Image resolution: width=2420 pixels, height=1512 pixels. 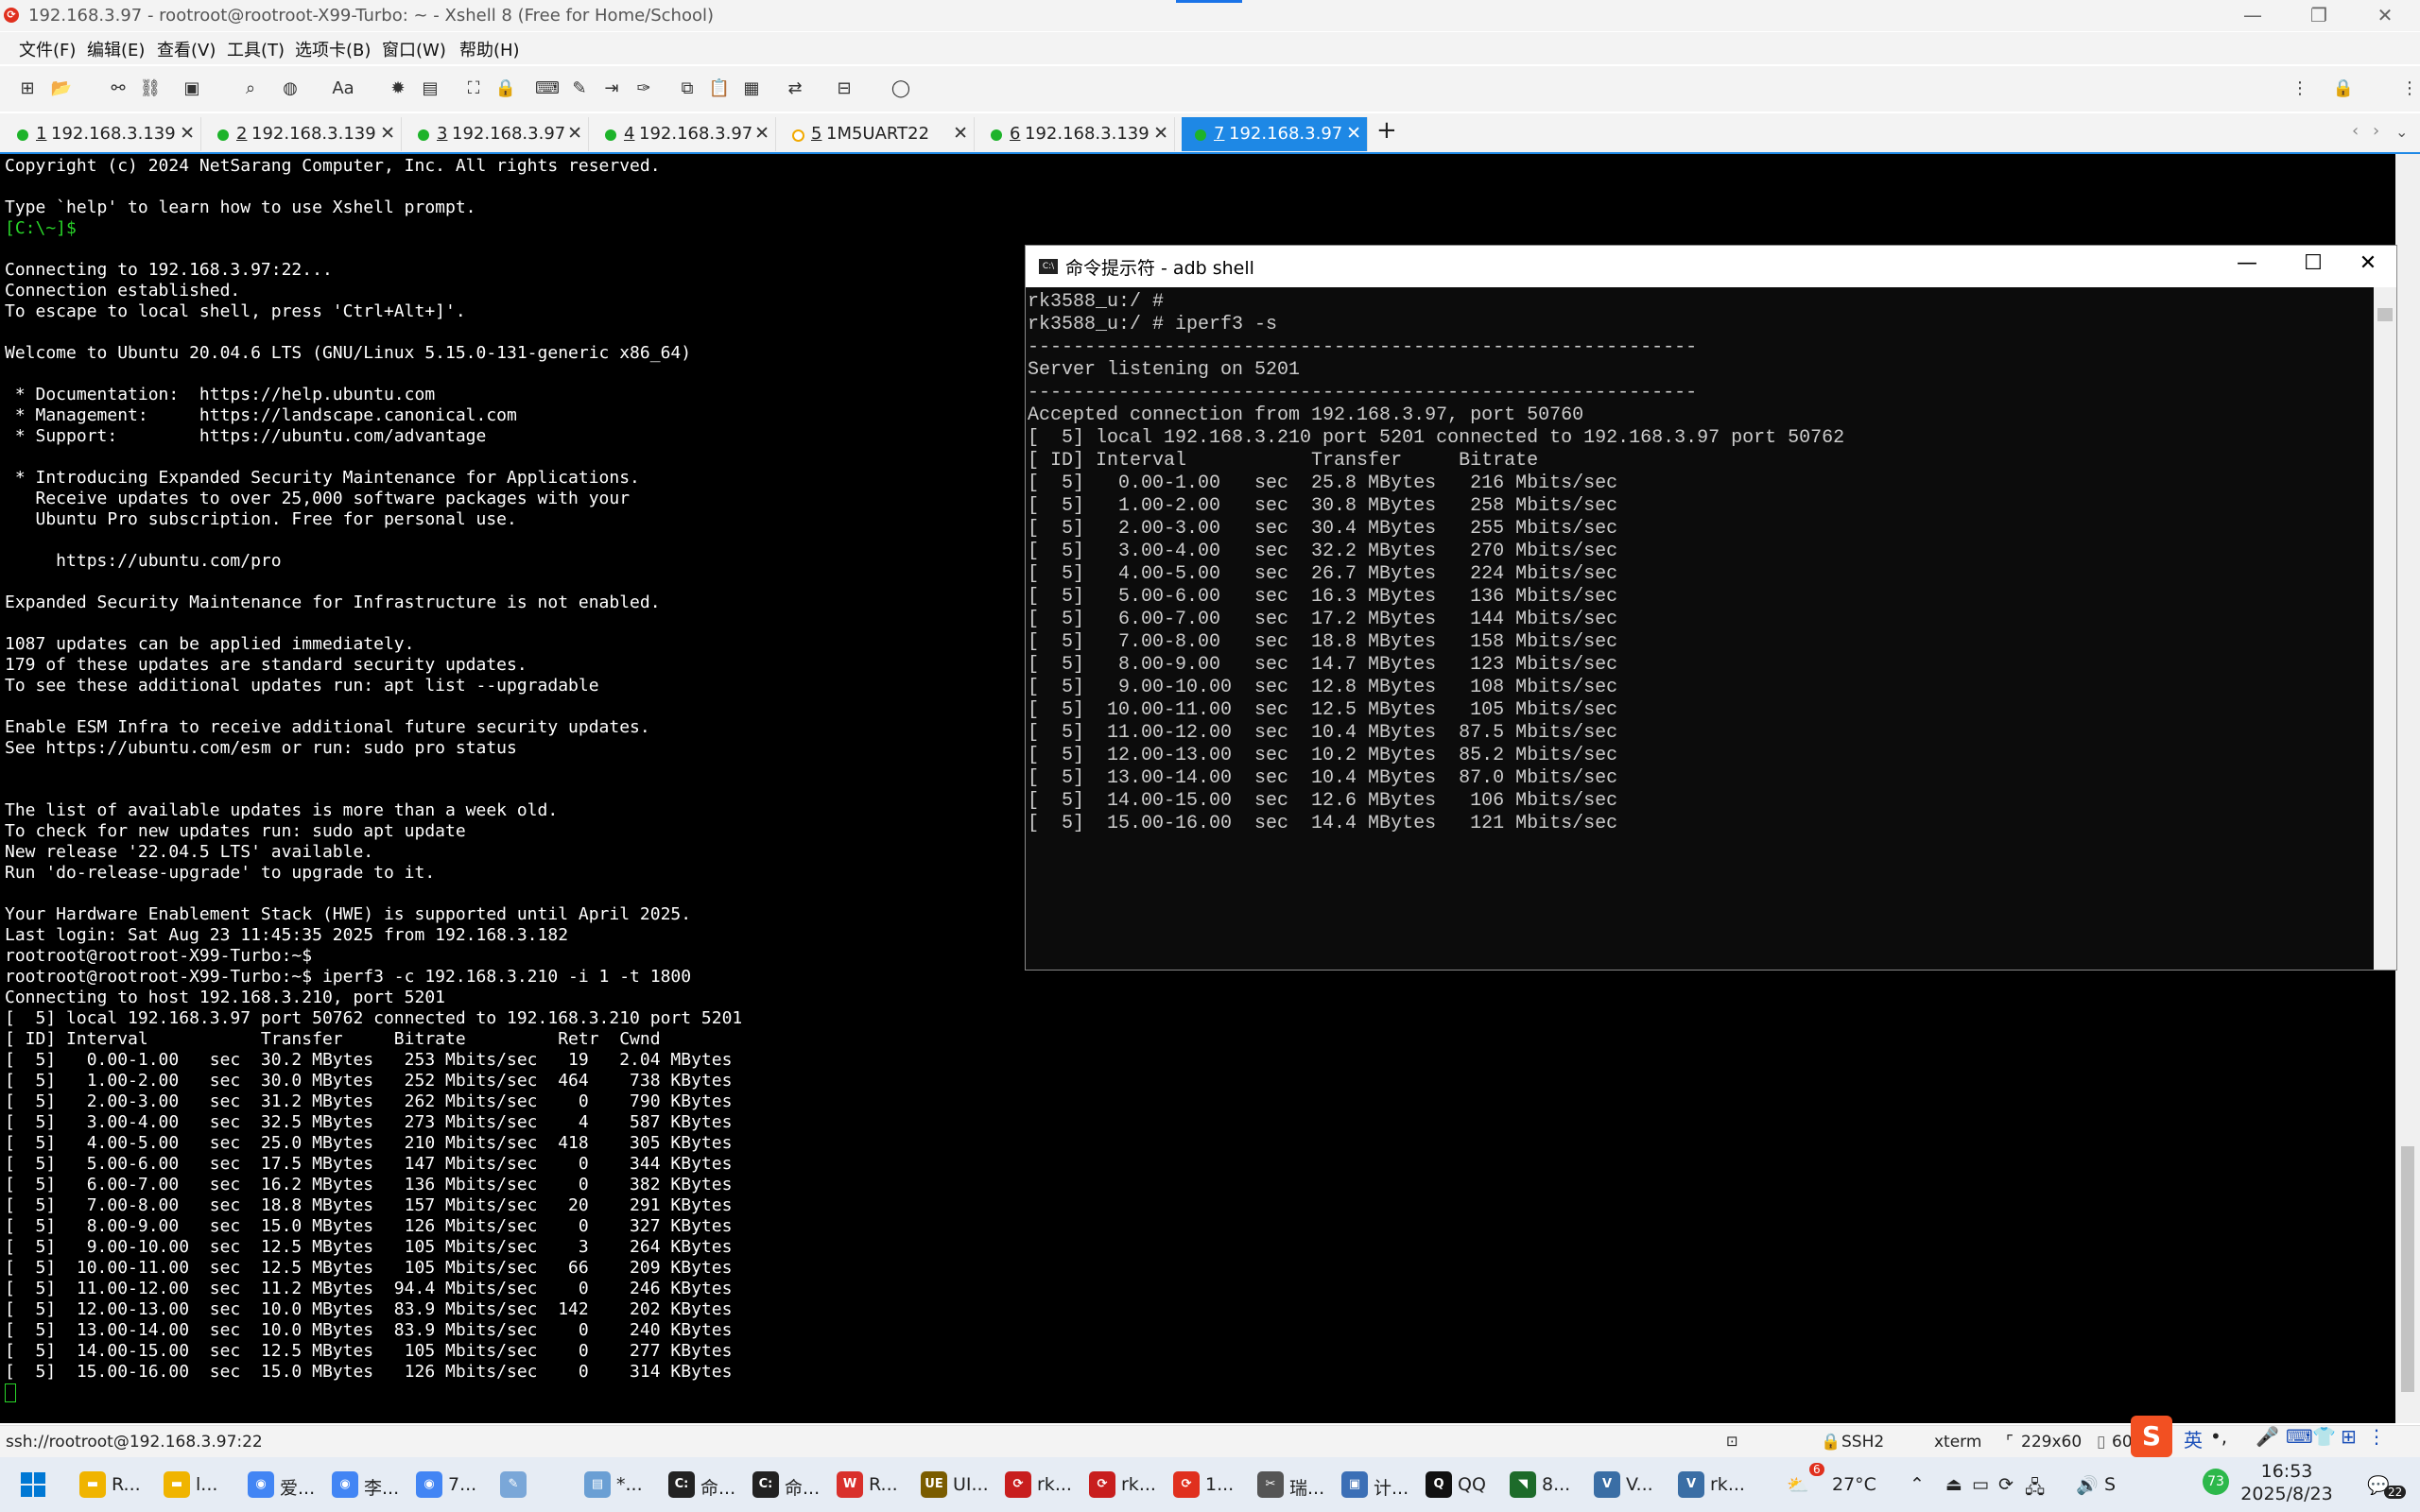 I want to click on cmd-scrollbar, so click(x=2385, y=628).